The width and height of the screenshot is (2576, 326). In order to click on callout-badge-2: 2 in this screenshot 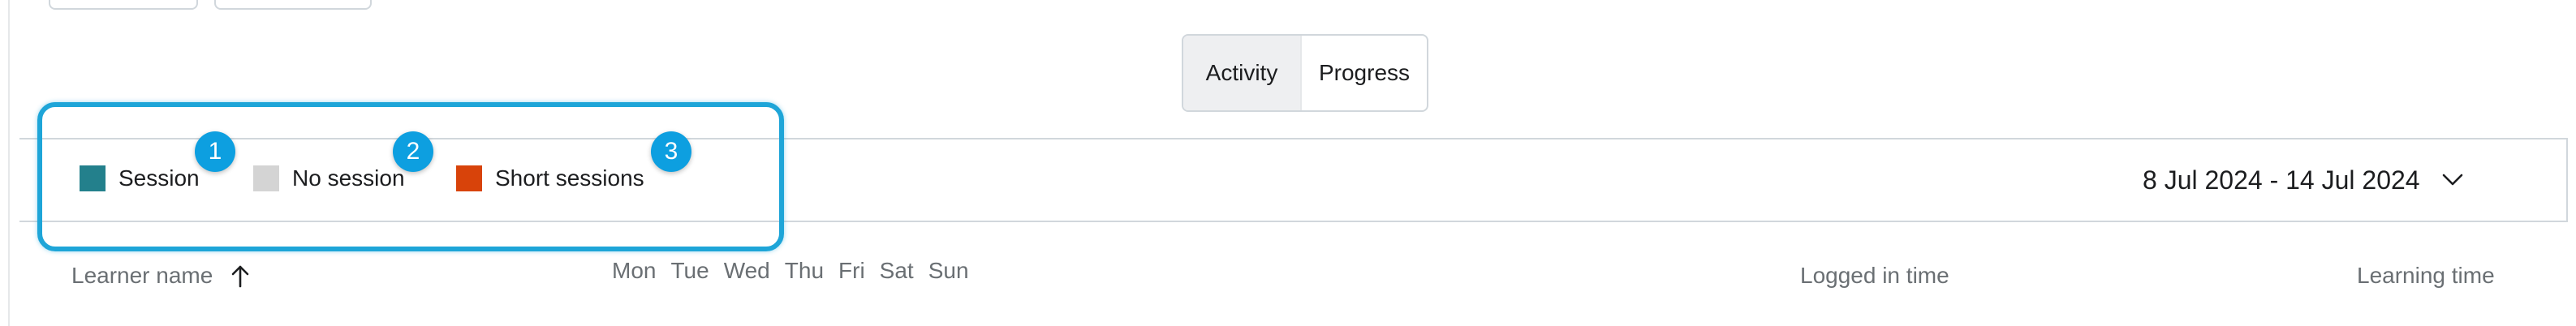, I will do `click(413, 151)`.